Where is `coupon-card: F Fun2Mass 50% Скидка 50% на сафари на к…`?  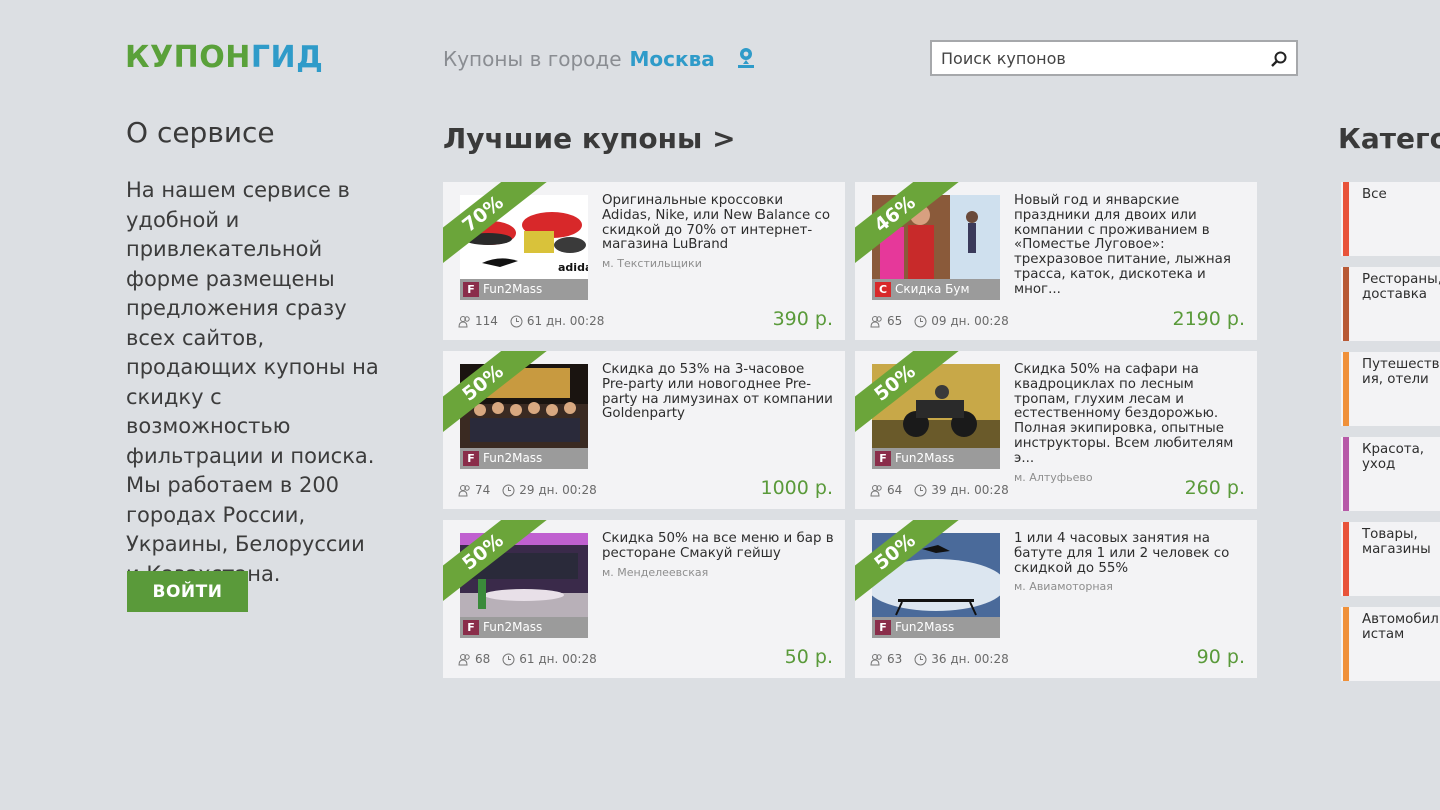 coupon-card: F Fun2Mass 50% Скидка 50% на сафари на к… is located at coordinates (1056, 430).